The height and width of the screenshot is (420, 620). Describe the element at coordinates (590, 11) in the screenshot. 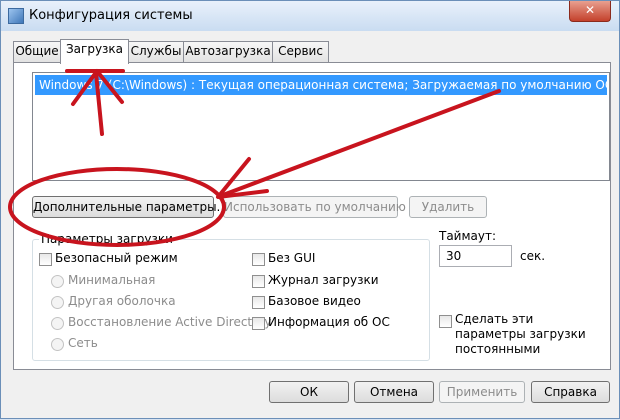

I see `close-button: ✕` at that location.